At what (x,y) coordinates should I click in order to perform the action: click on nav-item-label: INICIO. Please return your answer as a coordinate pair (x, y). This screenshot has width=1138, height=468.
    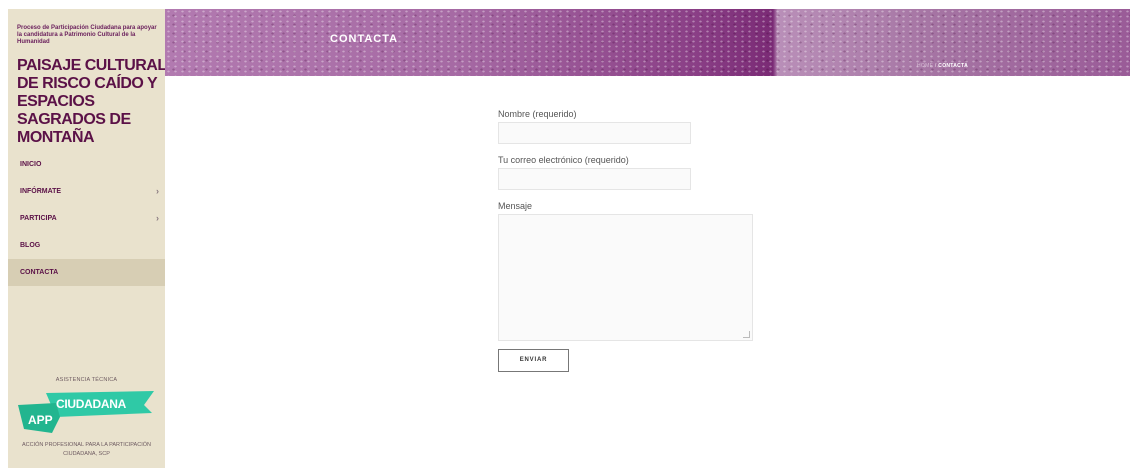
    Looking at the image, I should click on (31, 164).